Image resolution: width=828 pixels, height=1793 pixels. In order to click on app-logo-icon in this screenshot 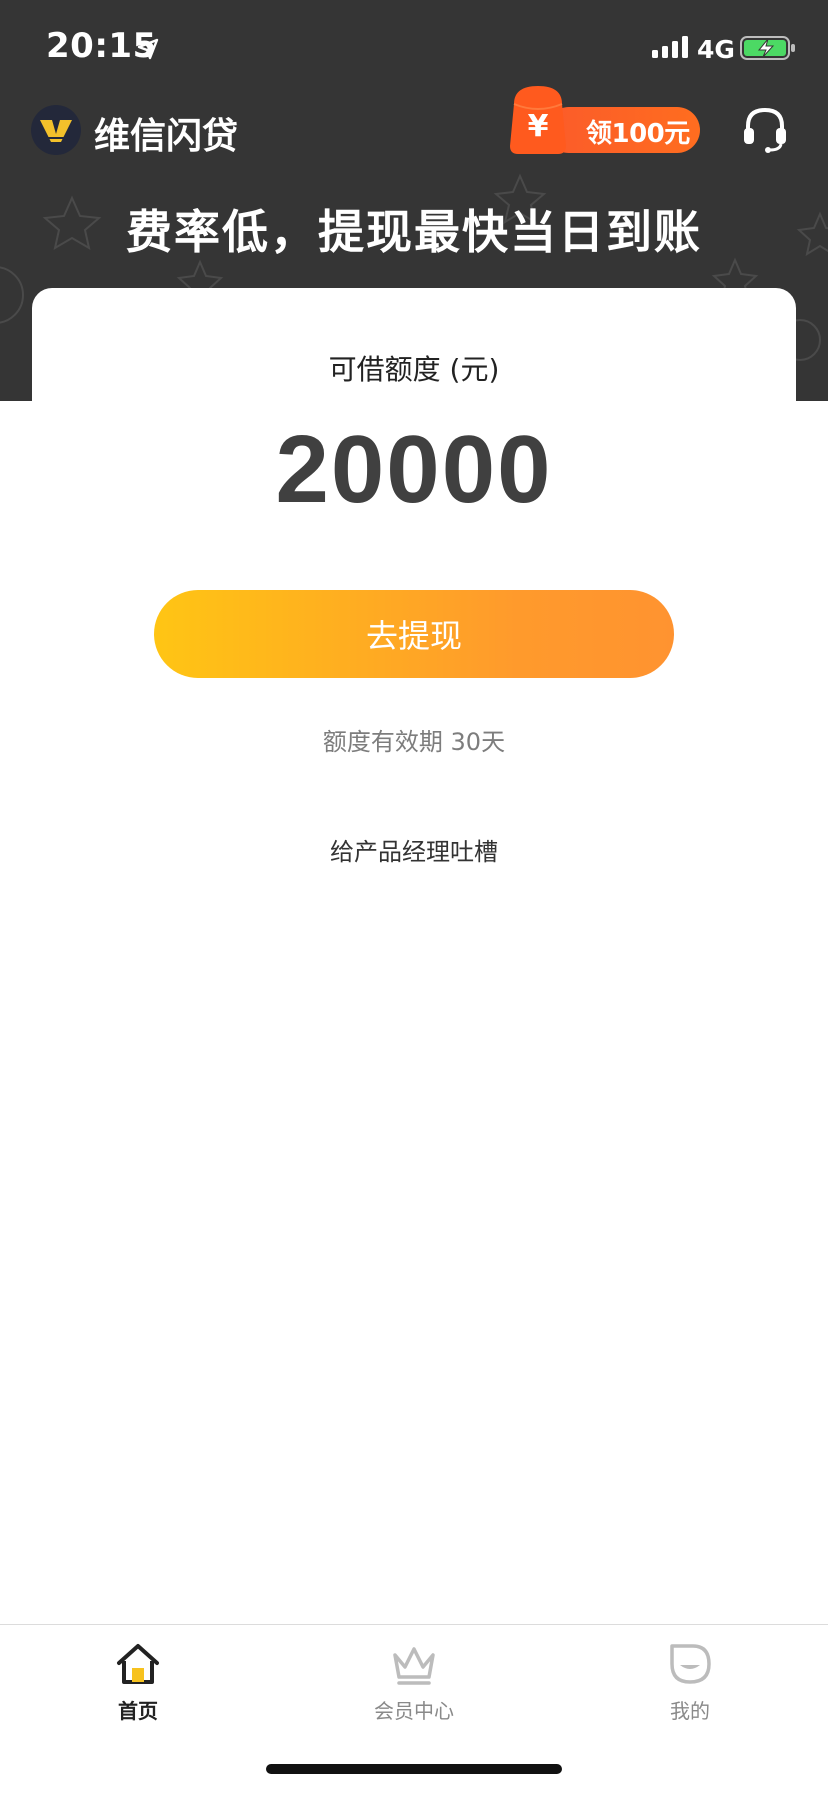, I will do `click(56, 130)`.